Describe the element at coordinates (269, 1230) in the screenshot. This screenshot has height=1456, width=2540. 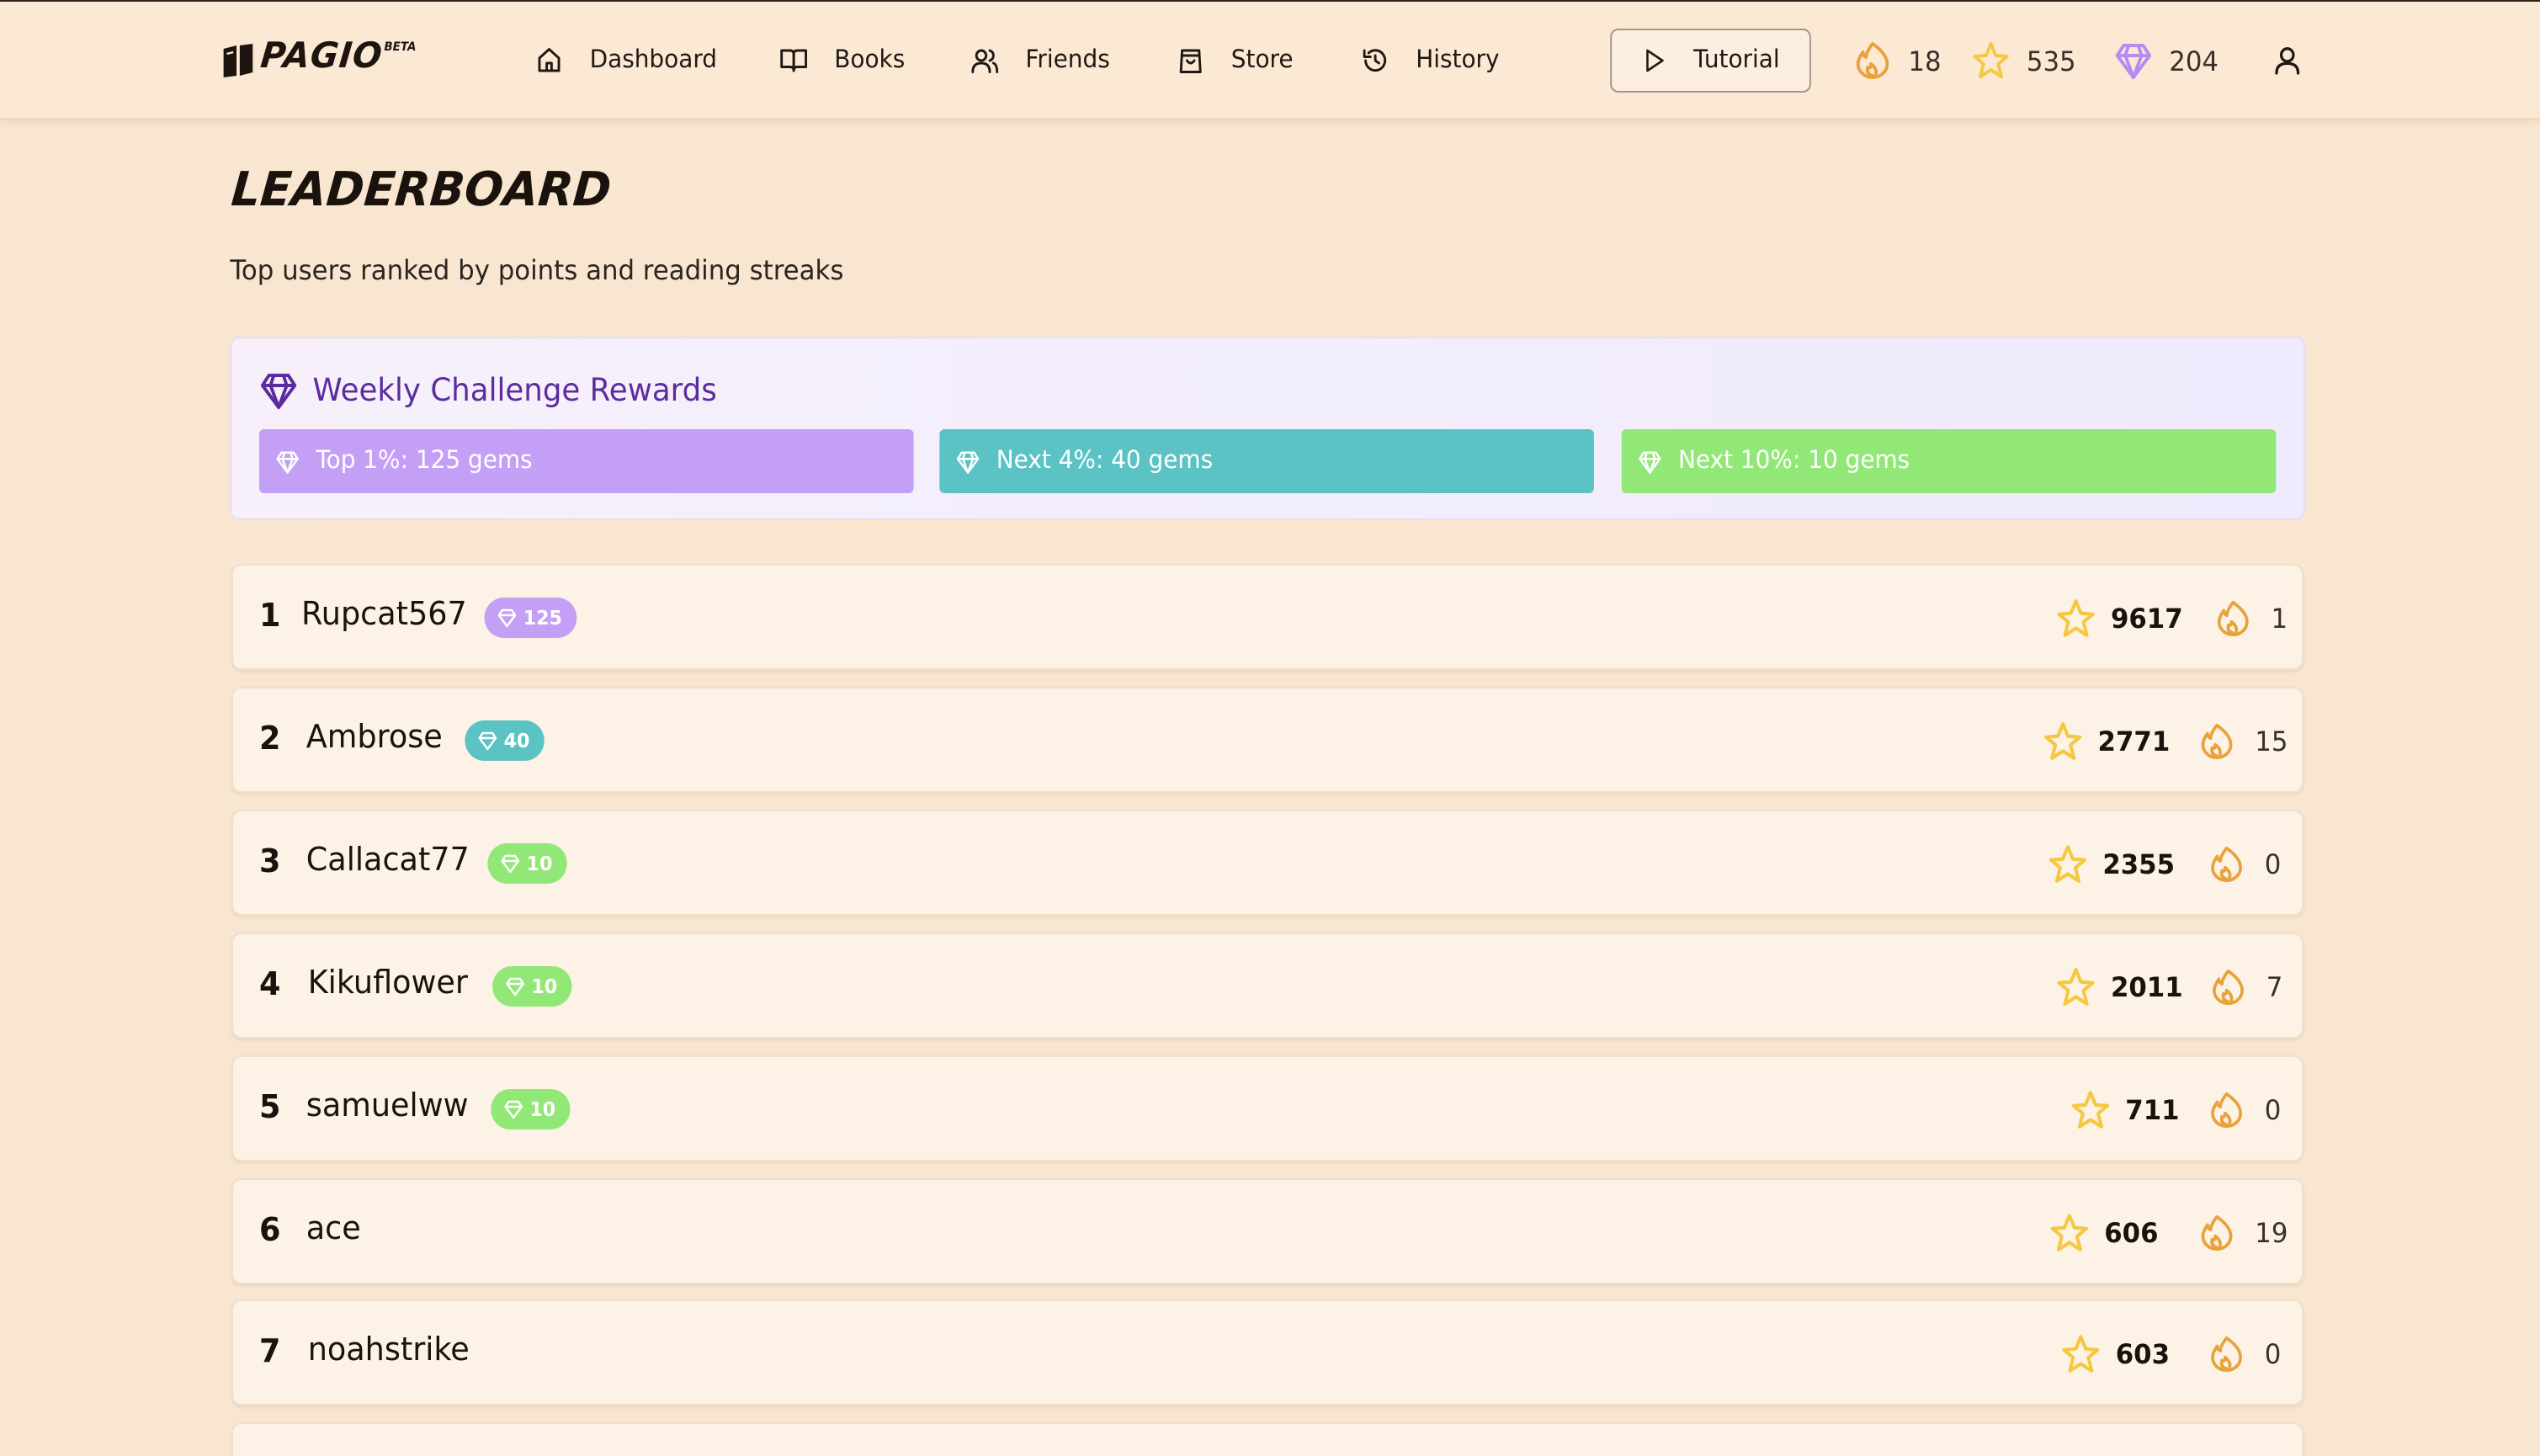
I see `rank-number: 6` at that location.